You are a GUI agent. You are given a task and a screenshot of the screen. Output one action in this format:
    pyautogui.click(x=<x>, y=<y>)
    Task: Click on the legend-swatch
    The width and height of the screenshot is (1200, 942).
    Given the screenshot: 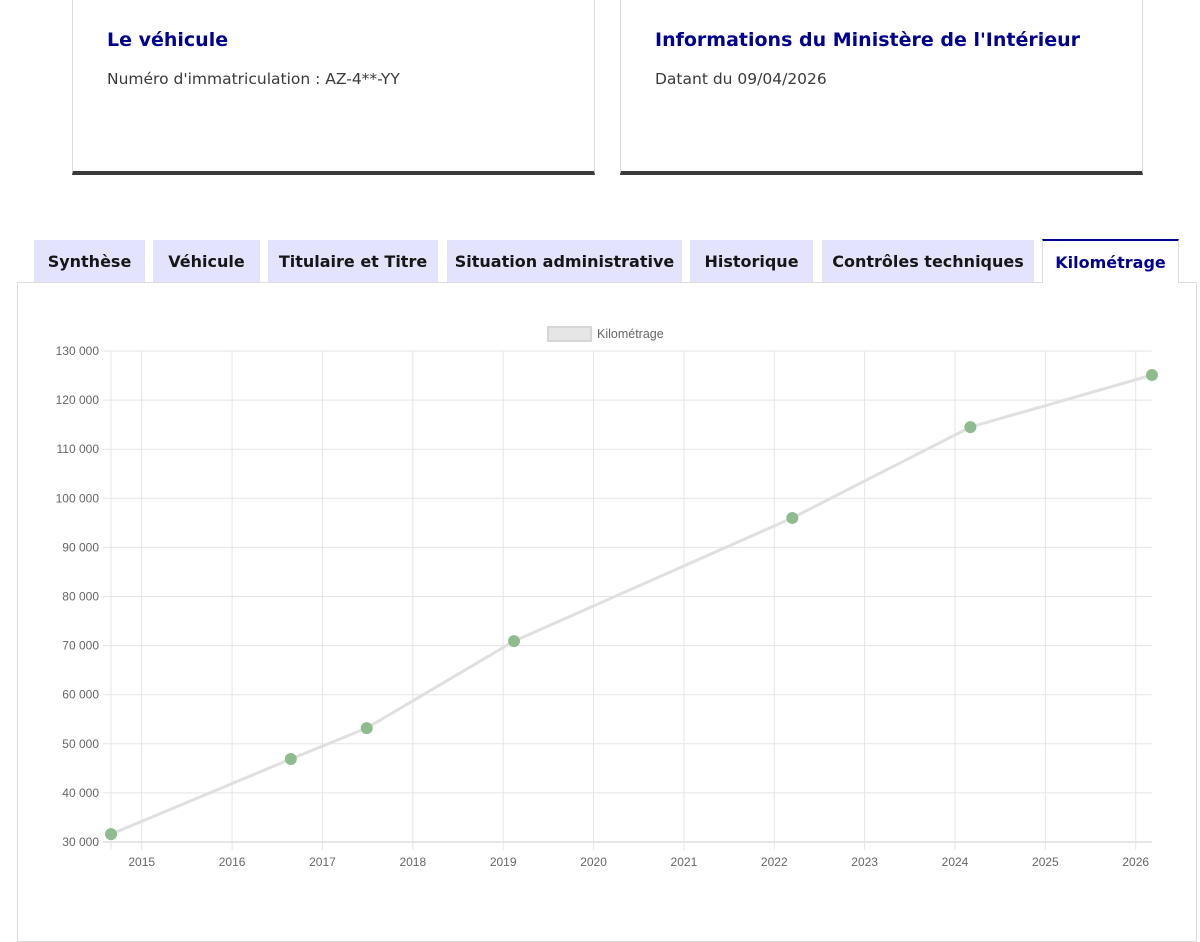 What is the action you would take?
    pyautogui.click(x=569, y=334)
    